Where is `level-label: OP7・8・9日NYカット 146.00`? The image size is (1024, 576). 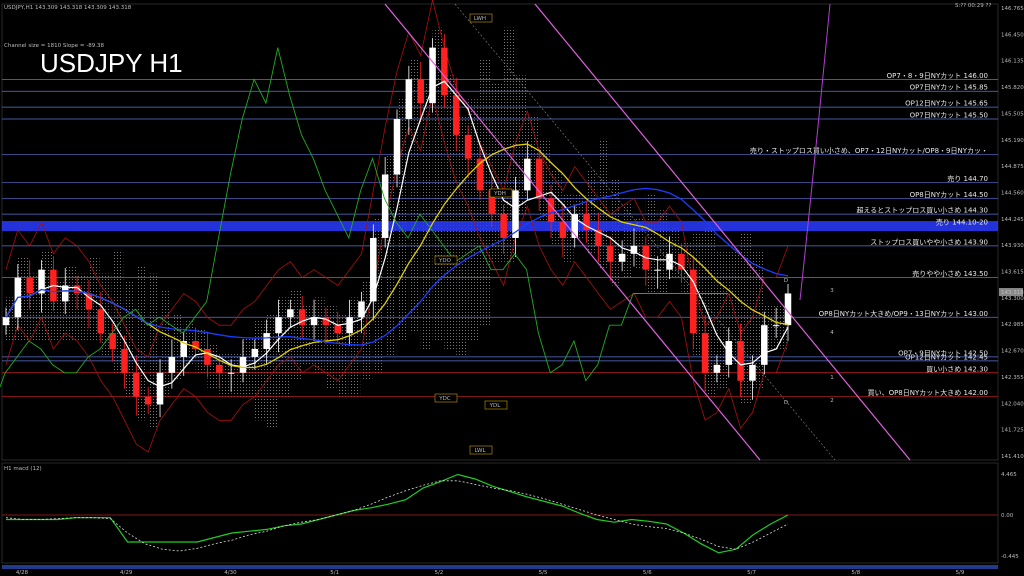 level-label: OP7・8・9日NYカット 146.00 is located at coordinates (937, 76).